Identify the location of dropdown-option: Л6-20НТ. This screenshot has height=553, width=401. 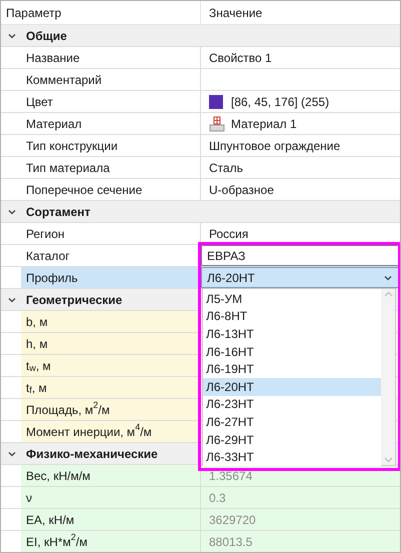
(292, 387).